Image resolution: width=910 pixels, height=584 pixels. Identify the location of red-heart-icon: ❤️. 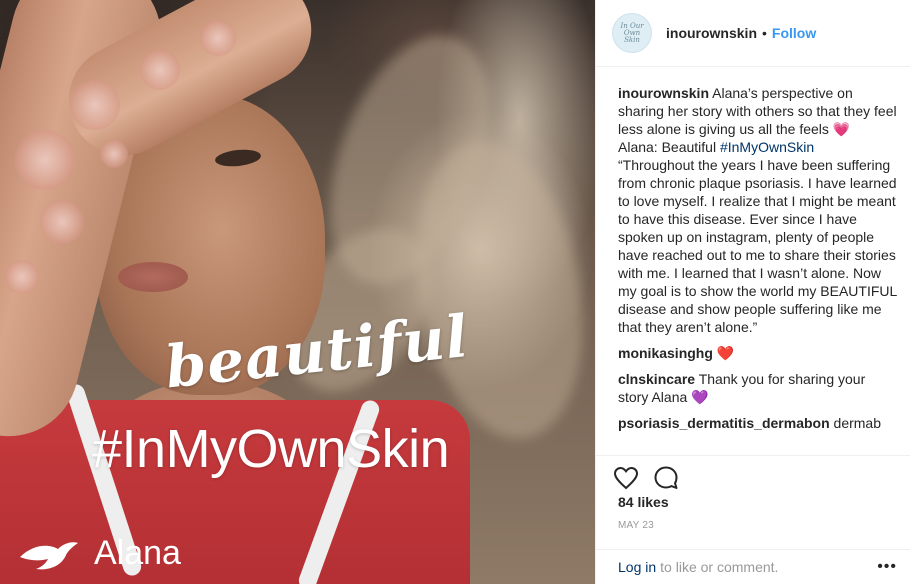
(725, 353).